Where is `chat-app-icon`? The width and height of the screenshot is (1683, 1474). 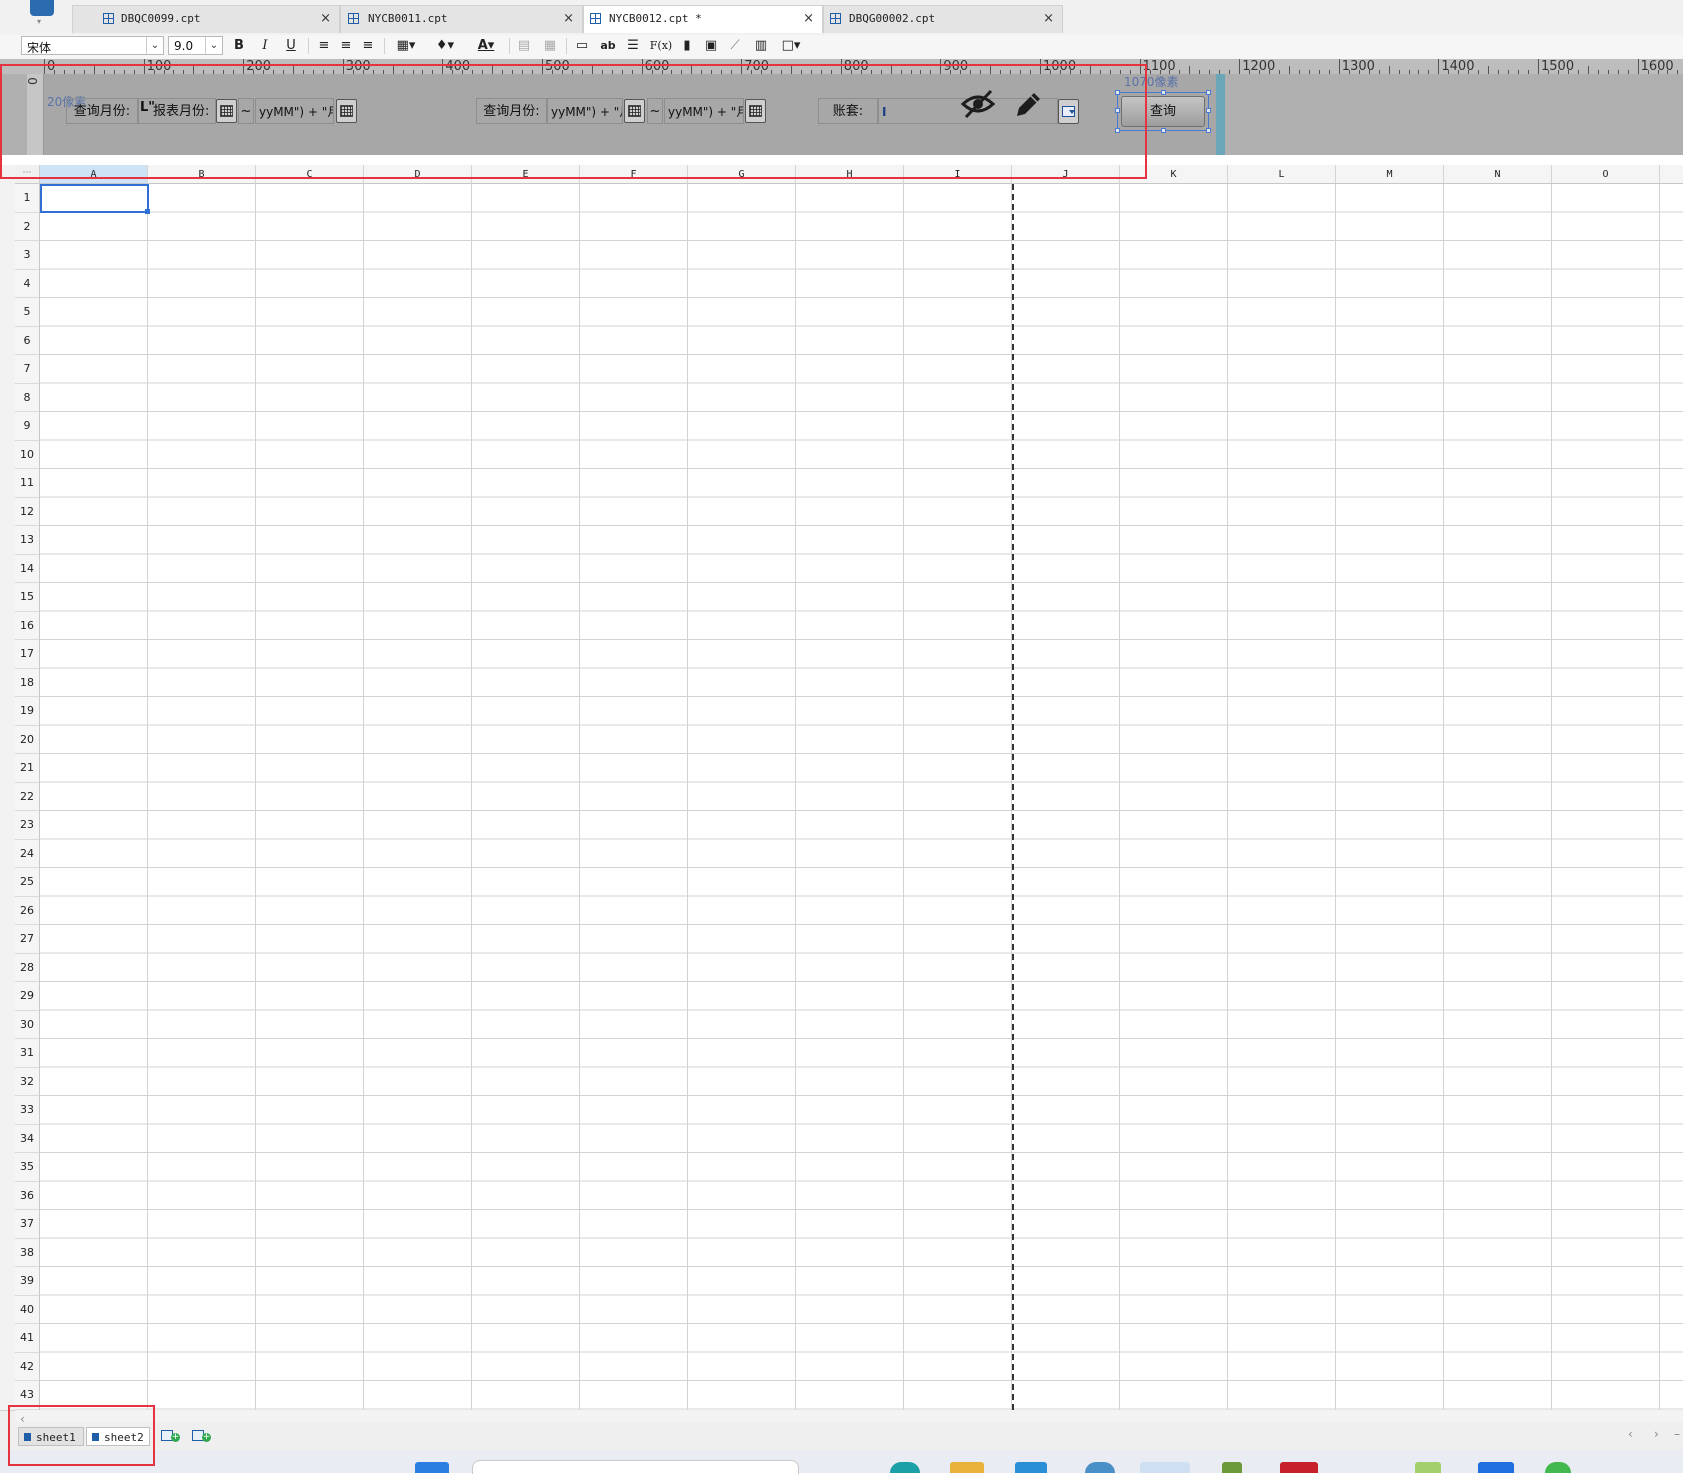
chat-app-icon is located at coordinates (1558, 1467).